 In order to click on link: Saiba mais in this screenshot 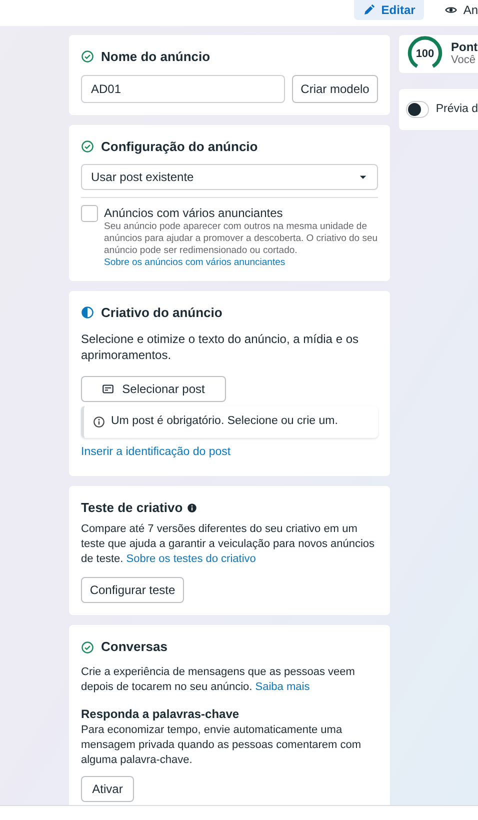, I will do `click(282, 686)`.